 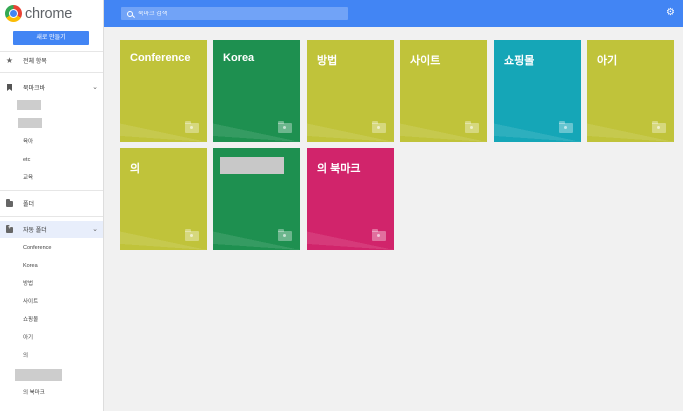 What do you see at coordinates (13, 13) in the screenshot?
I see `chrome-logo-icon` at bounding box center [13, 13].